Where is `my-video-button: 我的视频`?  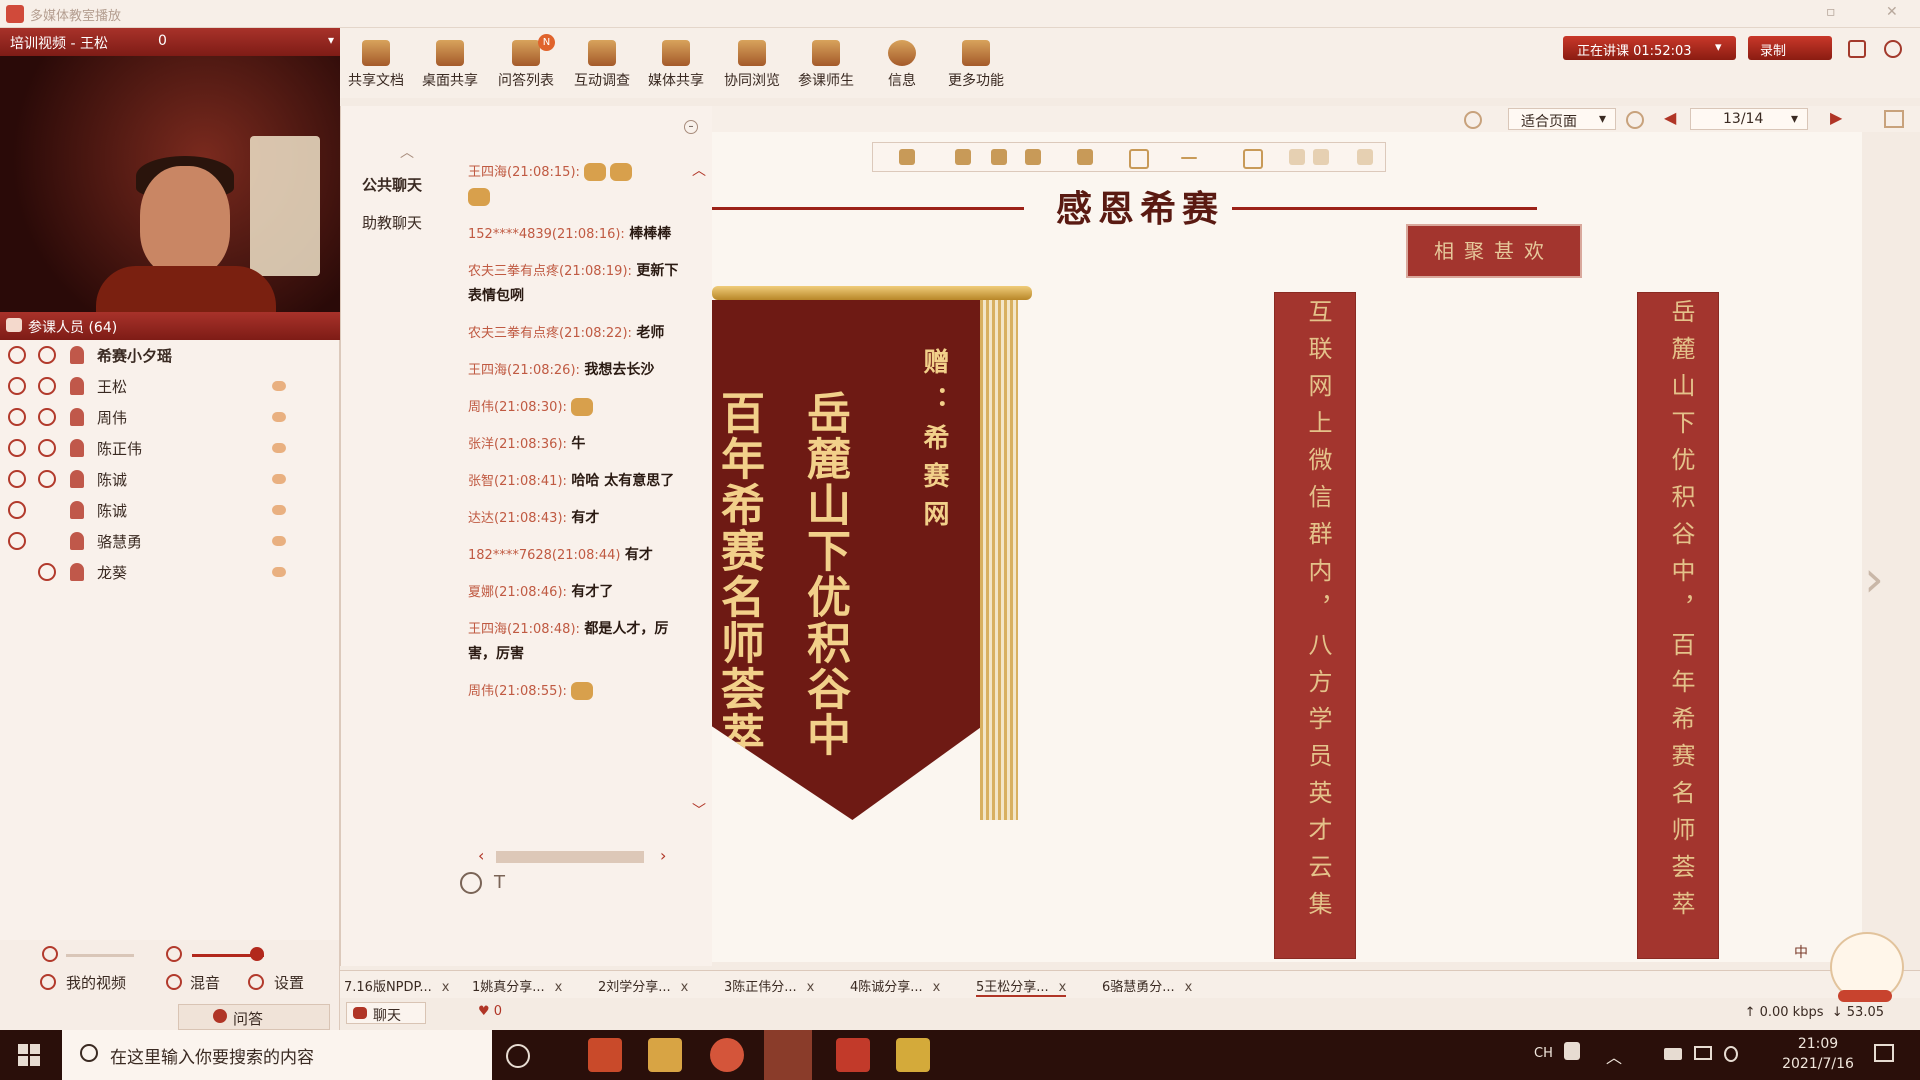 my-video-button: 我的视频 is located at coordinates (96, 982).